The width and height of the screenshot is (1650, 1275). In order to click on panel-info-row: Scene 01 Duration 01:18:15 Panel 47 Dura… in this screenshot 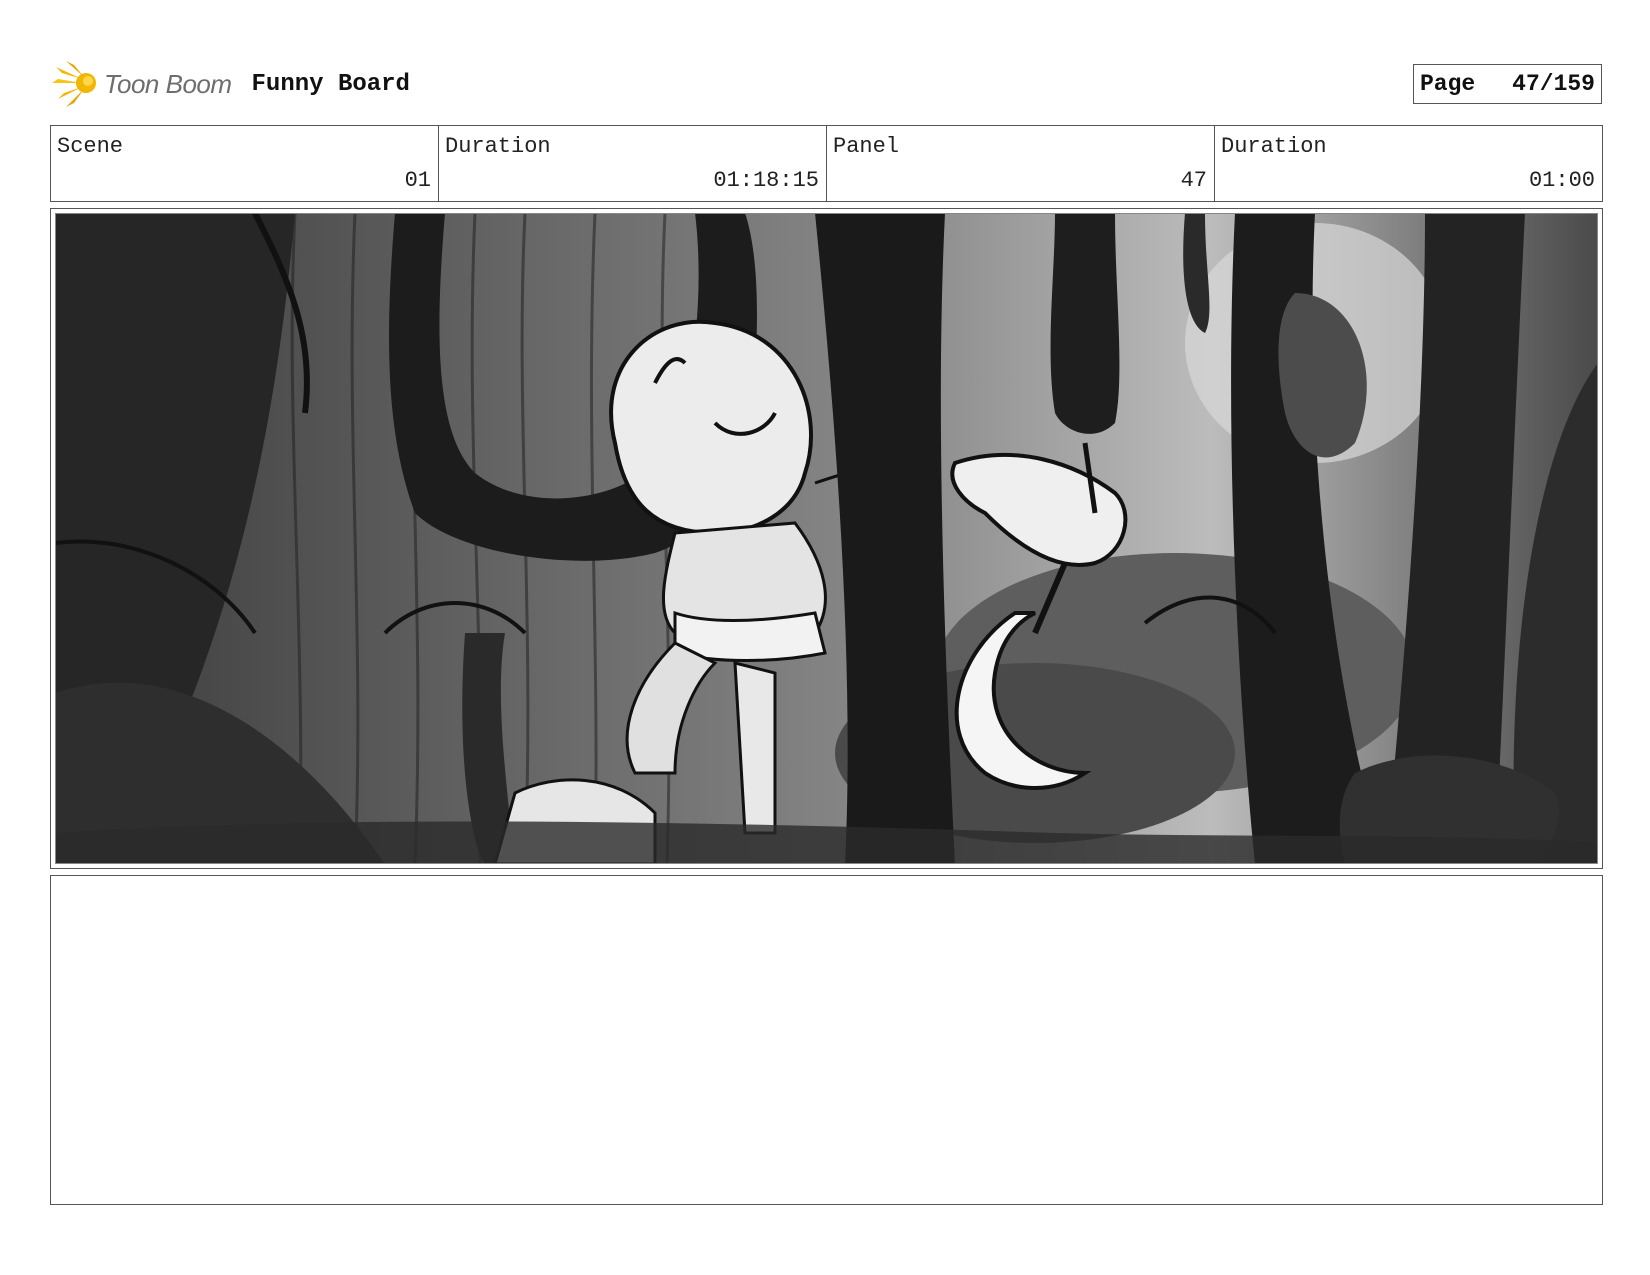, I will do `click(826, 163)`.